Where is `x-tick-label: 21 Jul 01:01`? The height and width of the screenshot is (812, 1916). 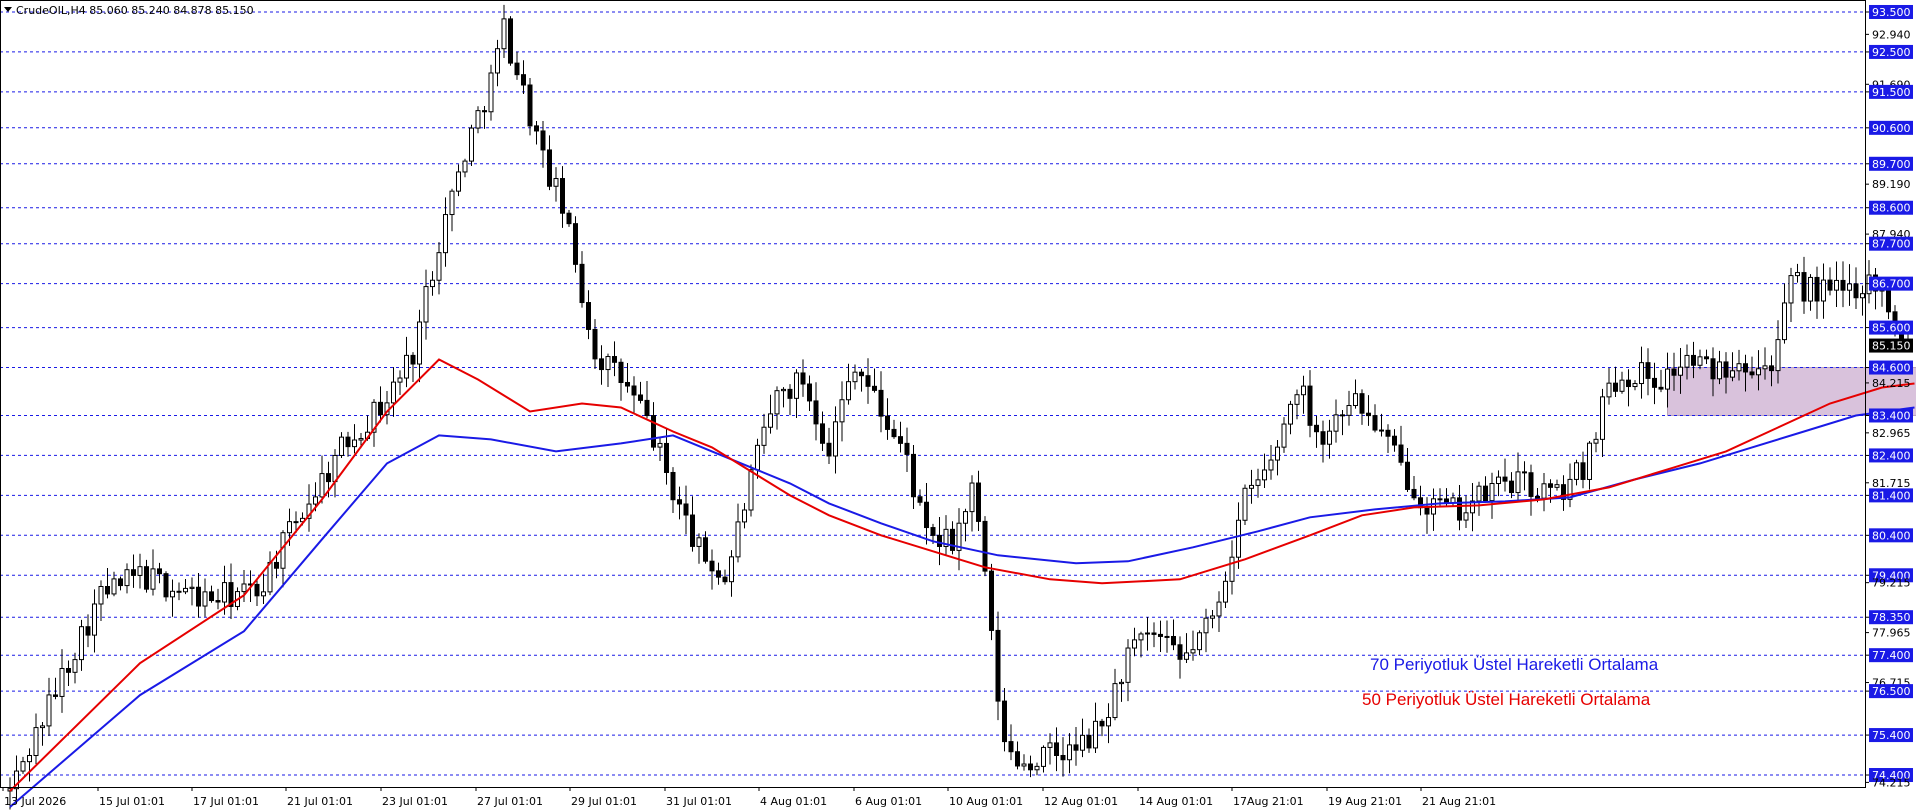
x-tick-label: 21 Jul 01:01 is located at coordinates (320, 801).